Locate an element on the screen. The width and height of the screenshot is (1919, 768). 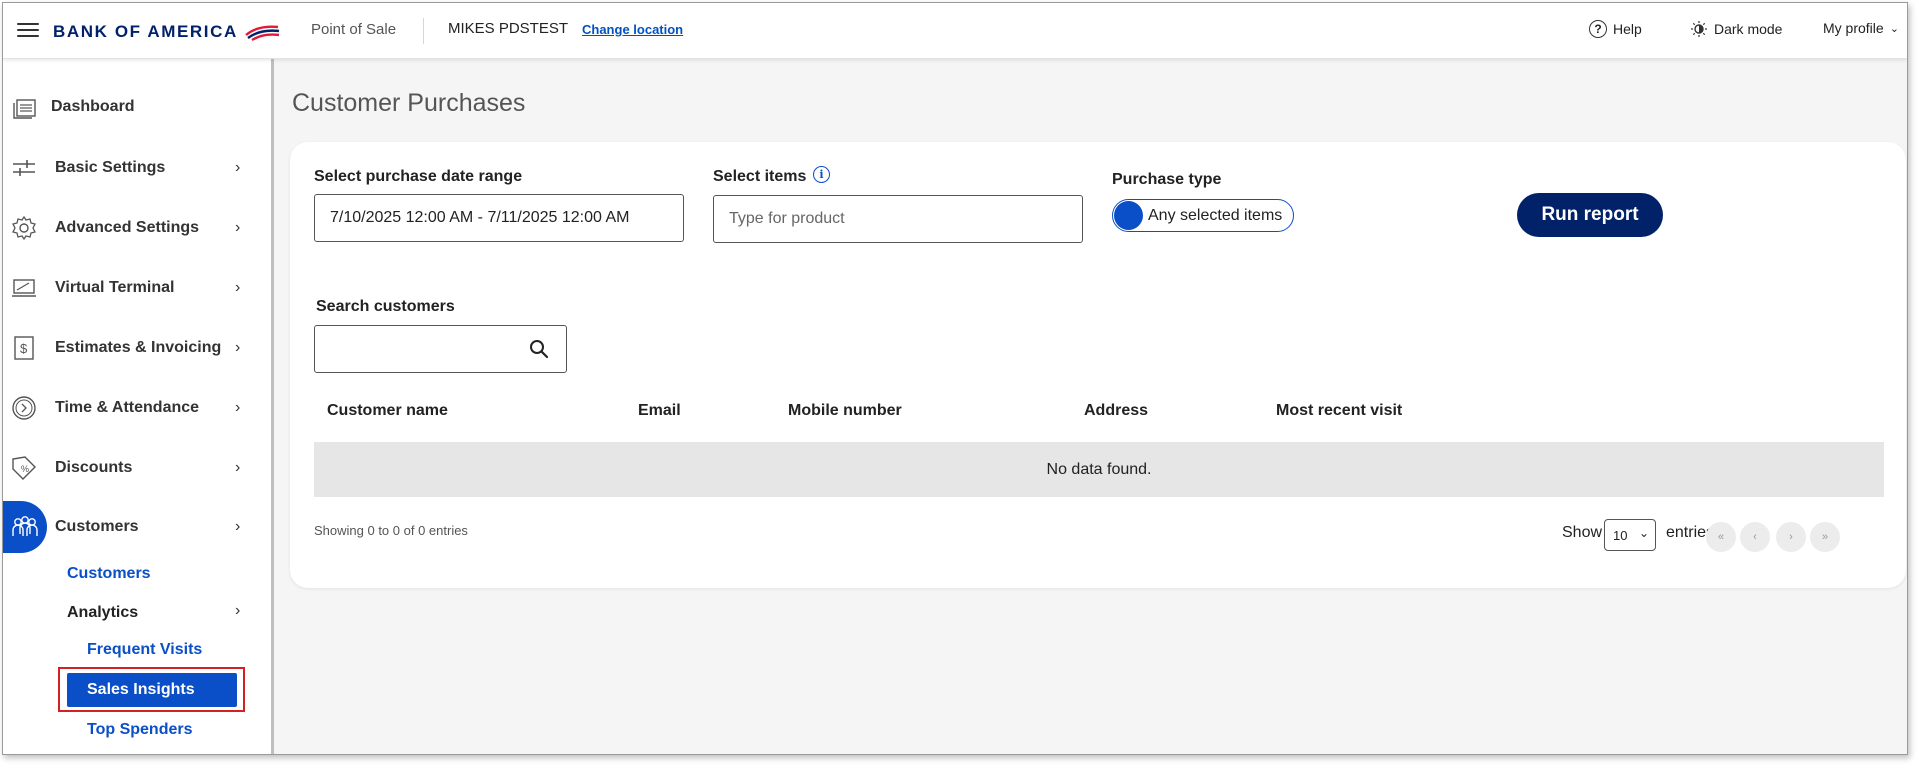
column-header-most-recent-visit: Most recent visit is located at coordinates (1339, 411).